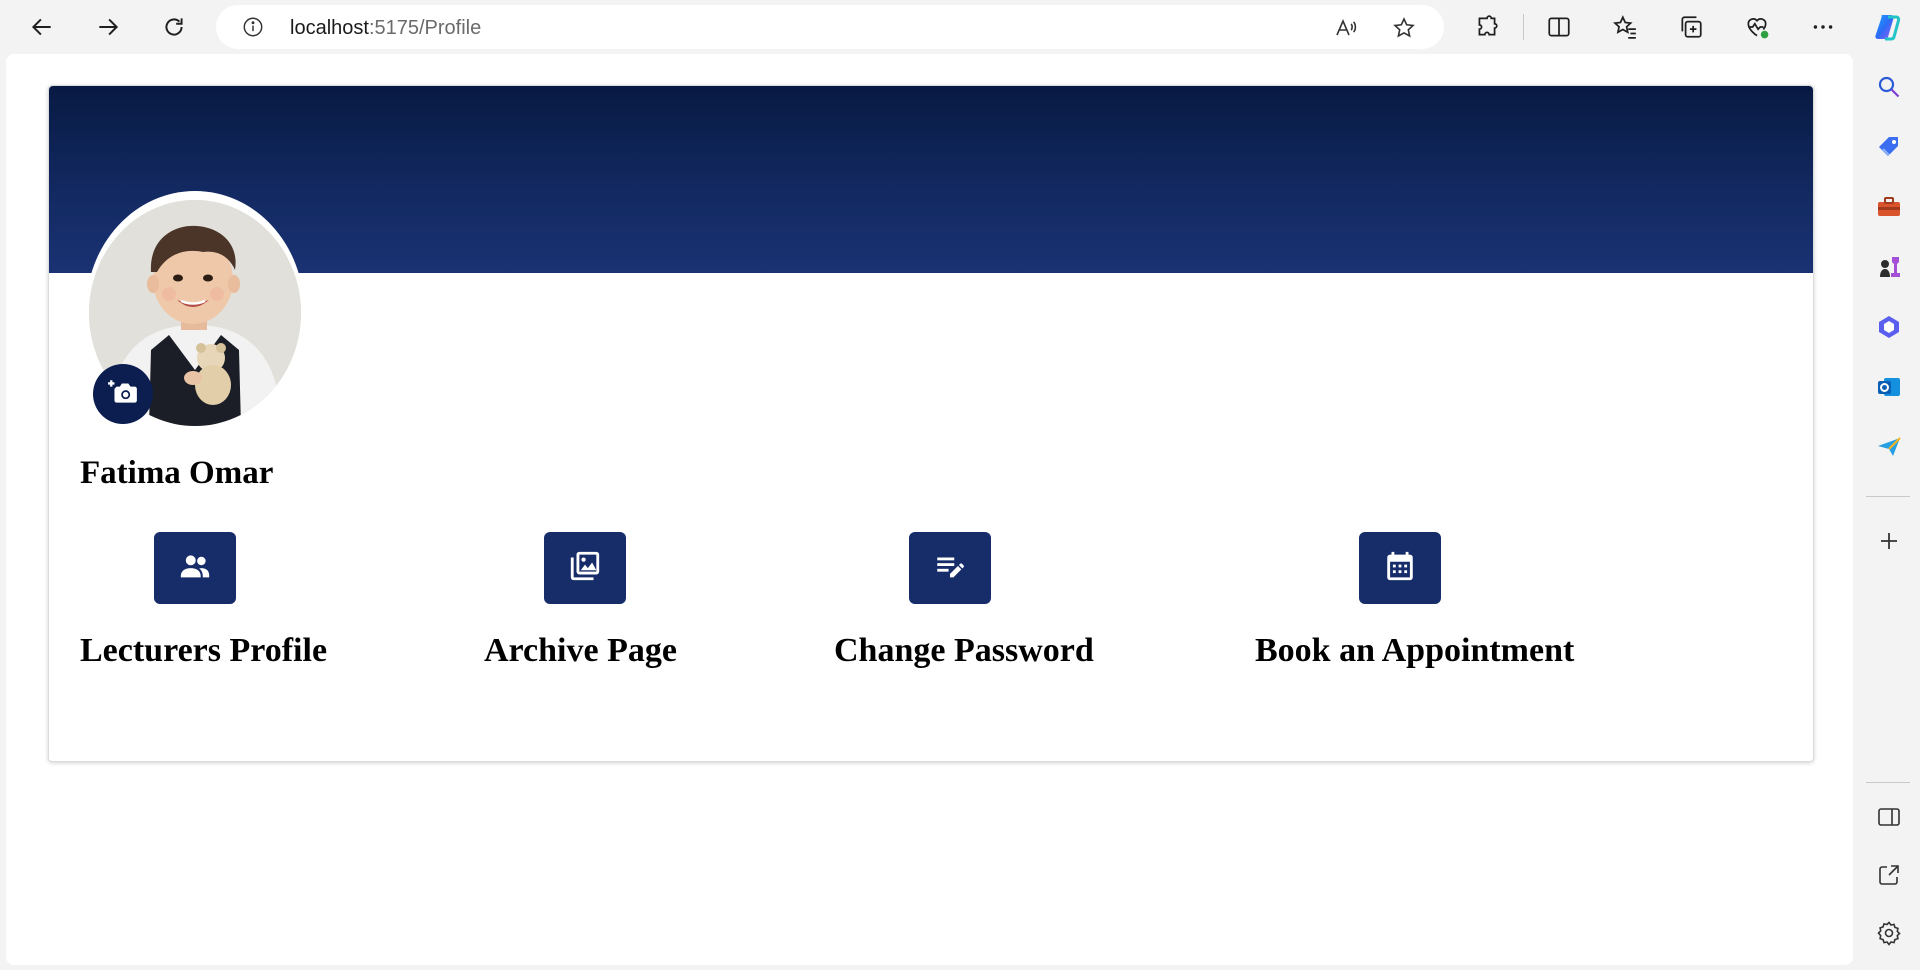  Describe the element at coordinates (1889, 267) in the screenshot. I see `chess-icon` at that location.